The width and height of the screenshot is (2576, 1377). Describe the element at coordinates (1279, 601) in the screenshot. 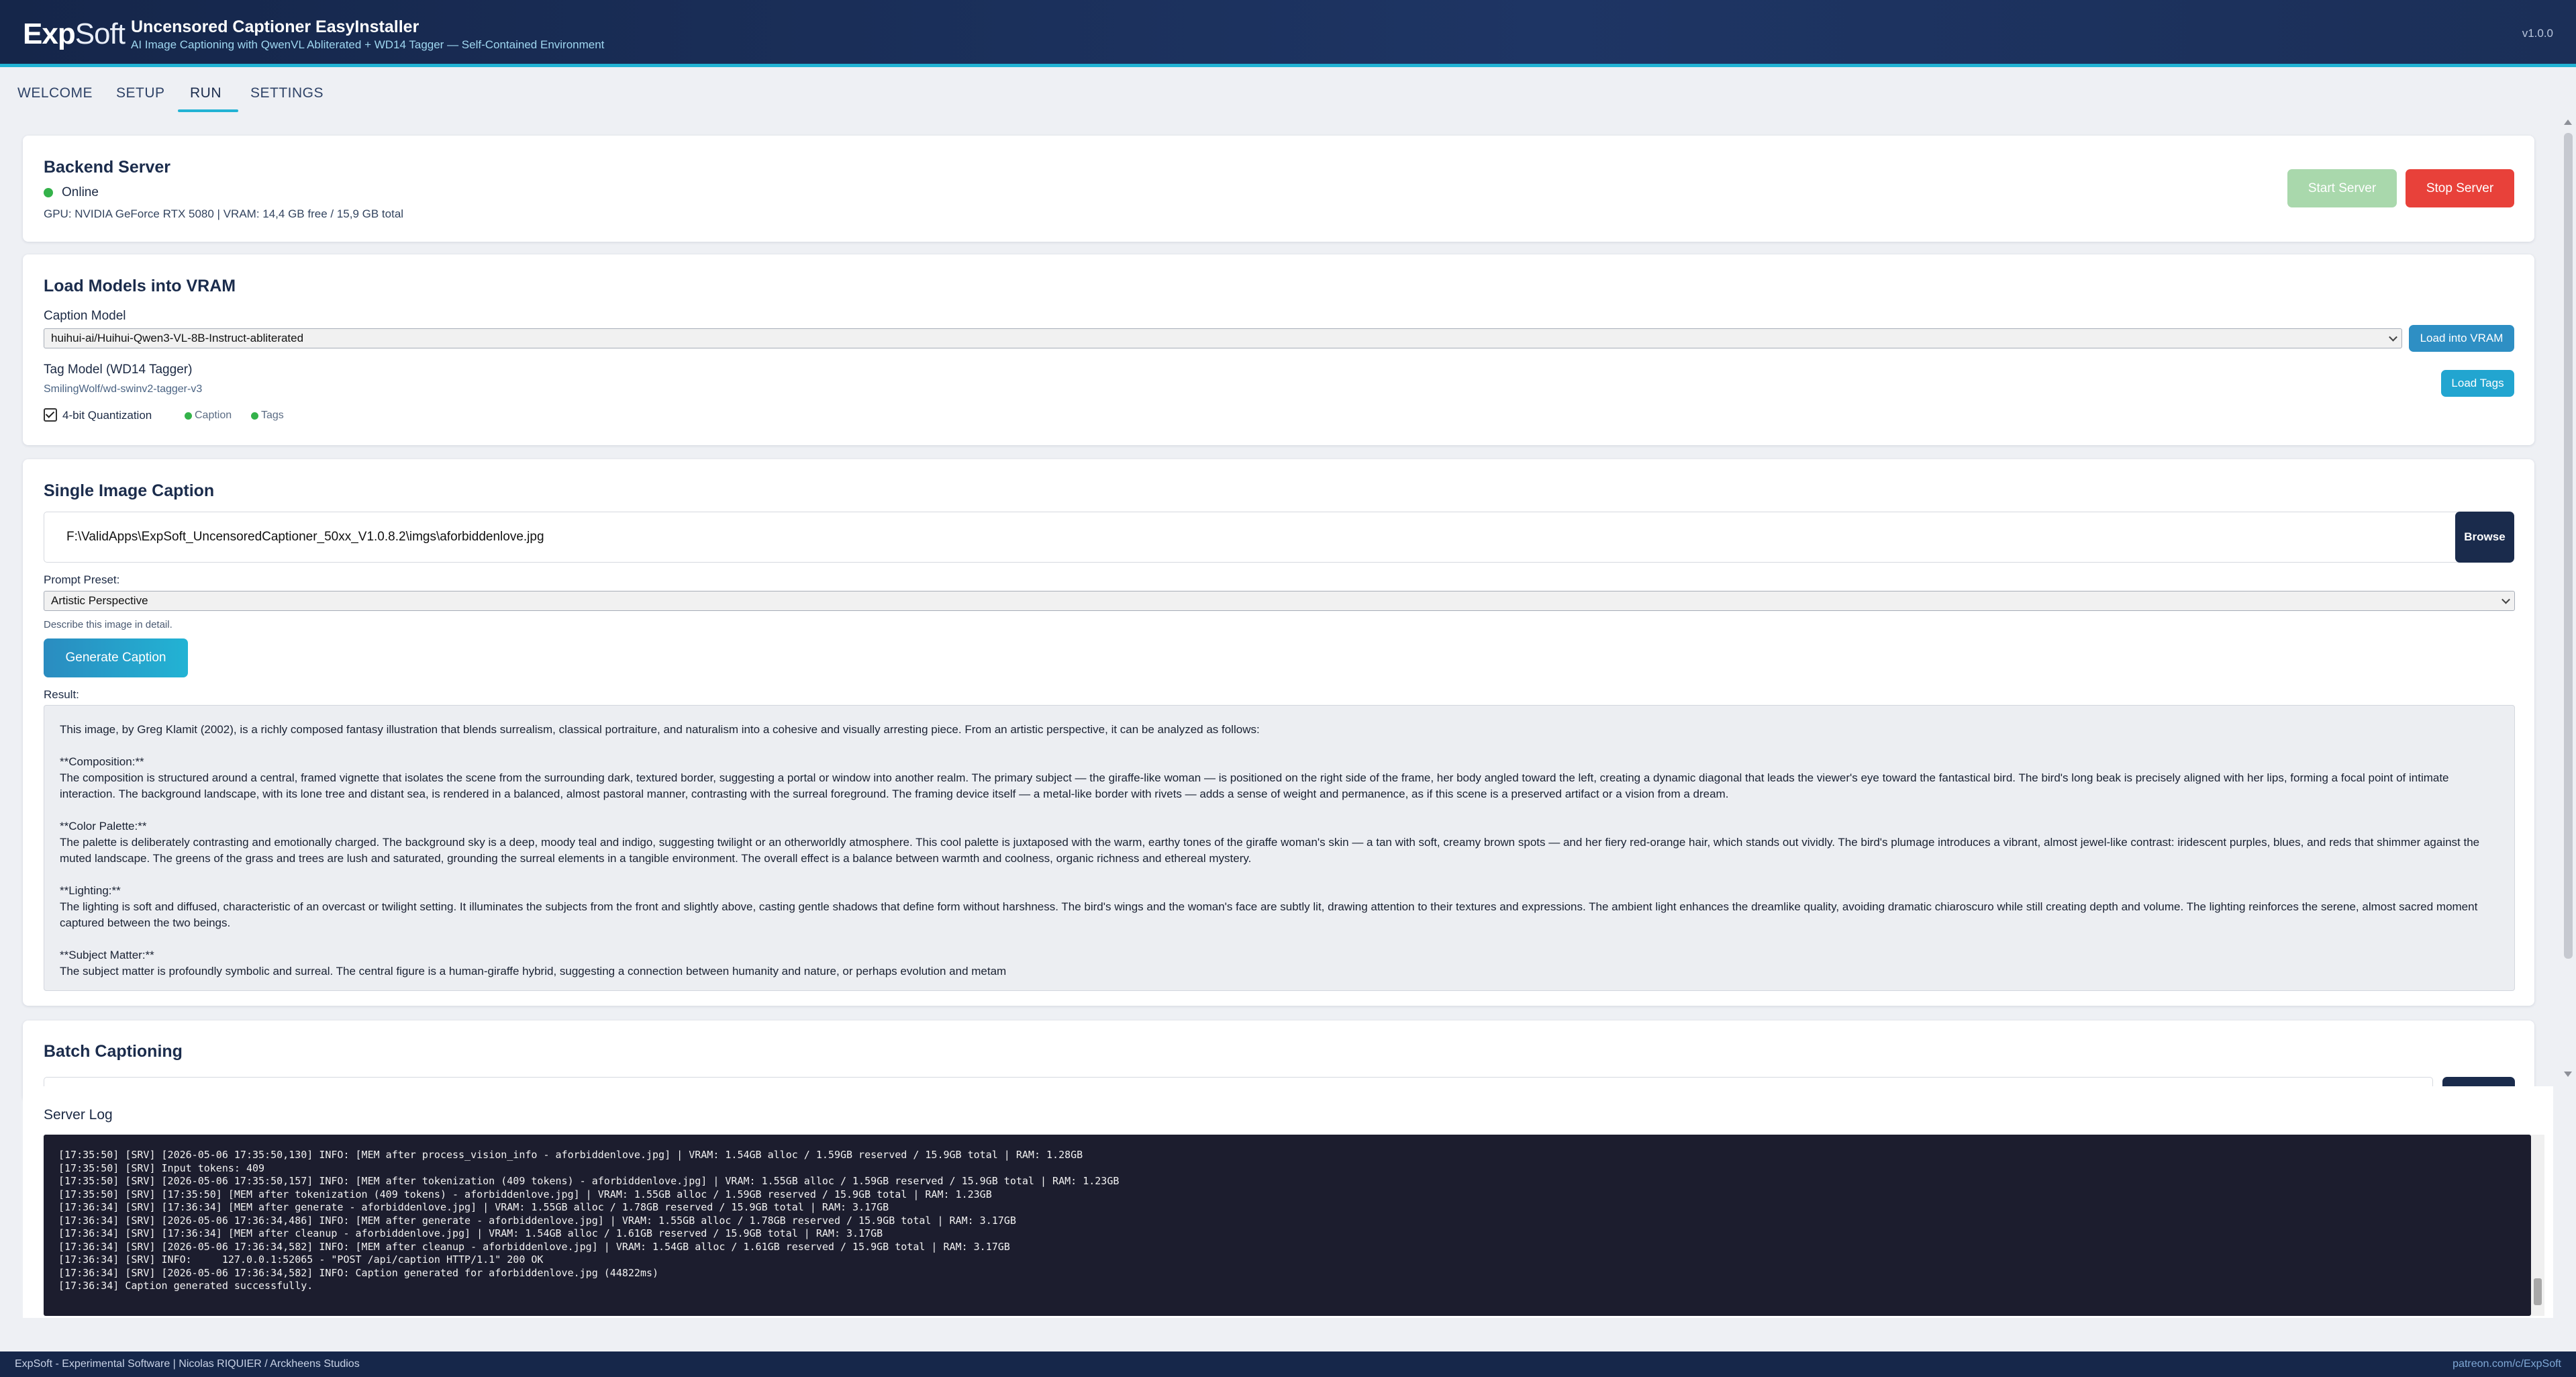

I see `prompt-preset-select: Artistic Perspective` at that location.